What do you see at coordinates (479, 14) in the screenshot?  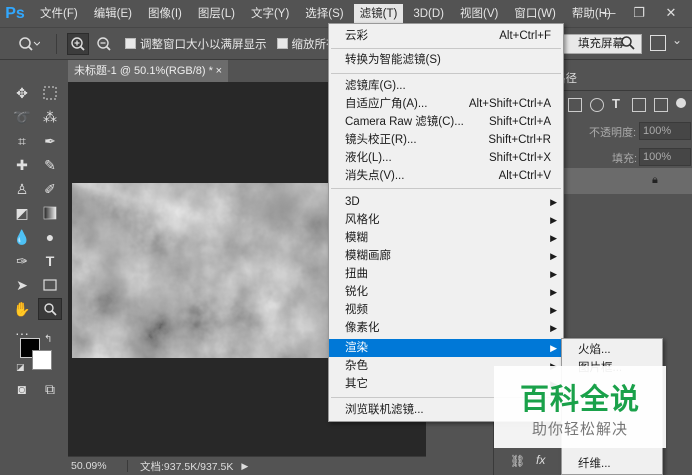 I see `menu-view: 视图(V)` at bounding box center [479, 14].